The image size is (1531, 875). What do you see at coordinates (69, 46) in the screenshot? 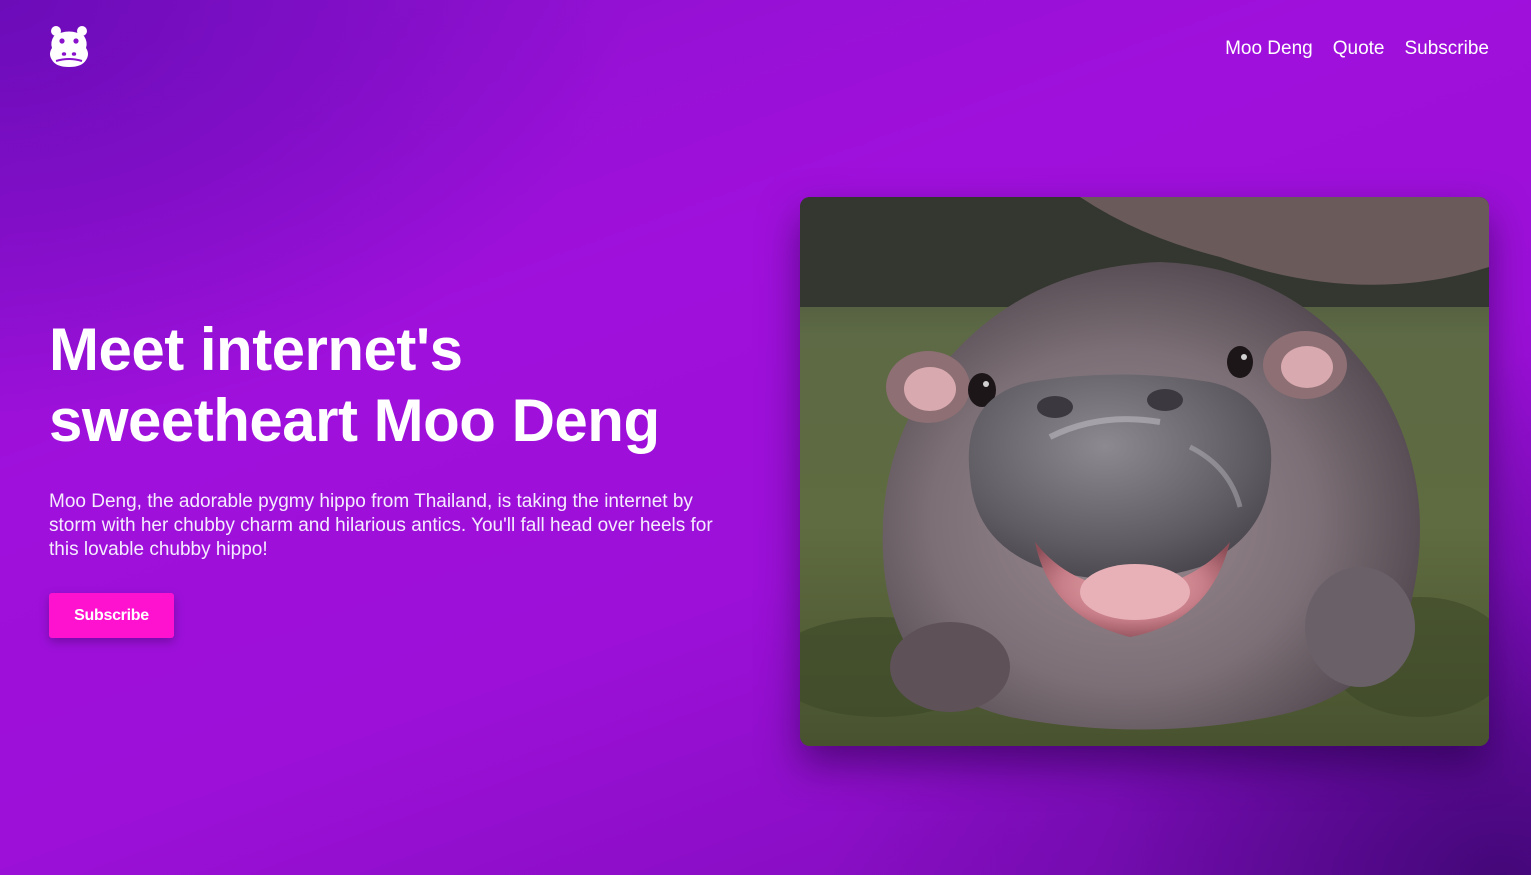
I see `hippo-logo-icon` at bounding box center [69, 46].